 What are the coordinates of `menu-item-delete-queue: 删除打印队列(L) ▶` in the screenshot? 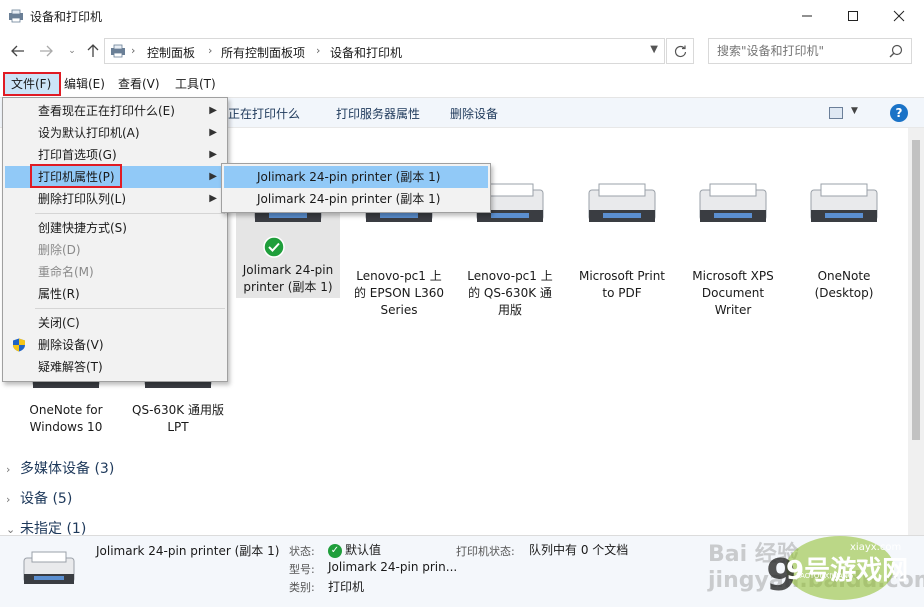 It's located at (115, 199).